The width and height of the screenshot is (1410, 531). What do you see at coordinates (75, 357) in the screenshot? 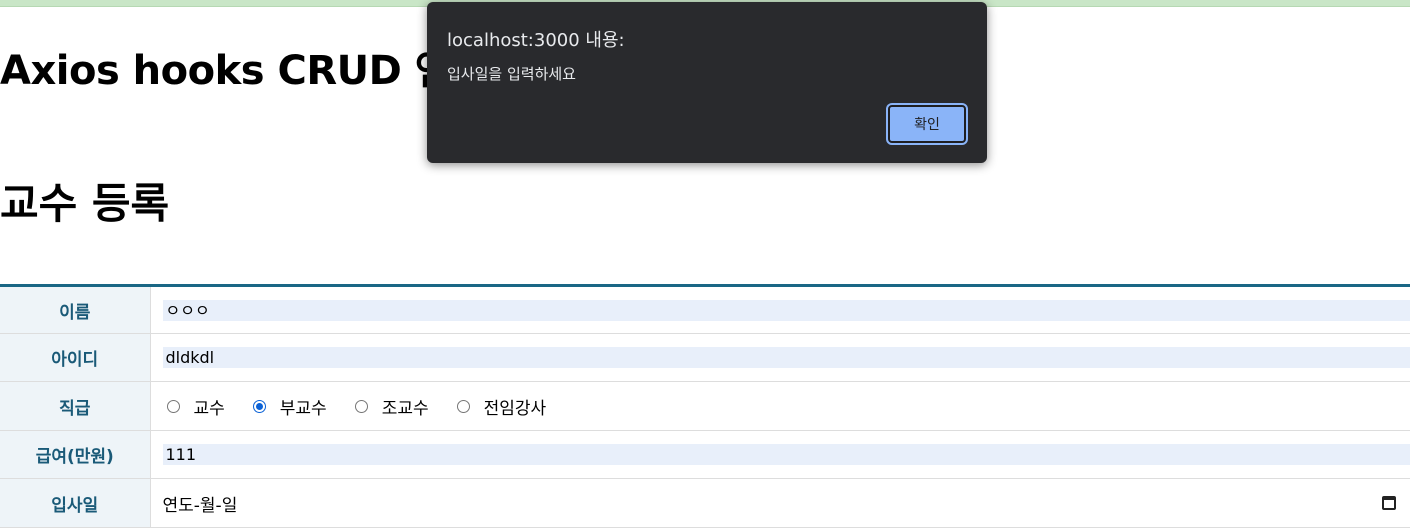
I see `userid-label: 아이디` at bounding box center [75, 357].